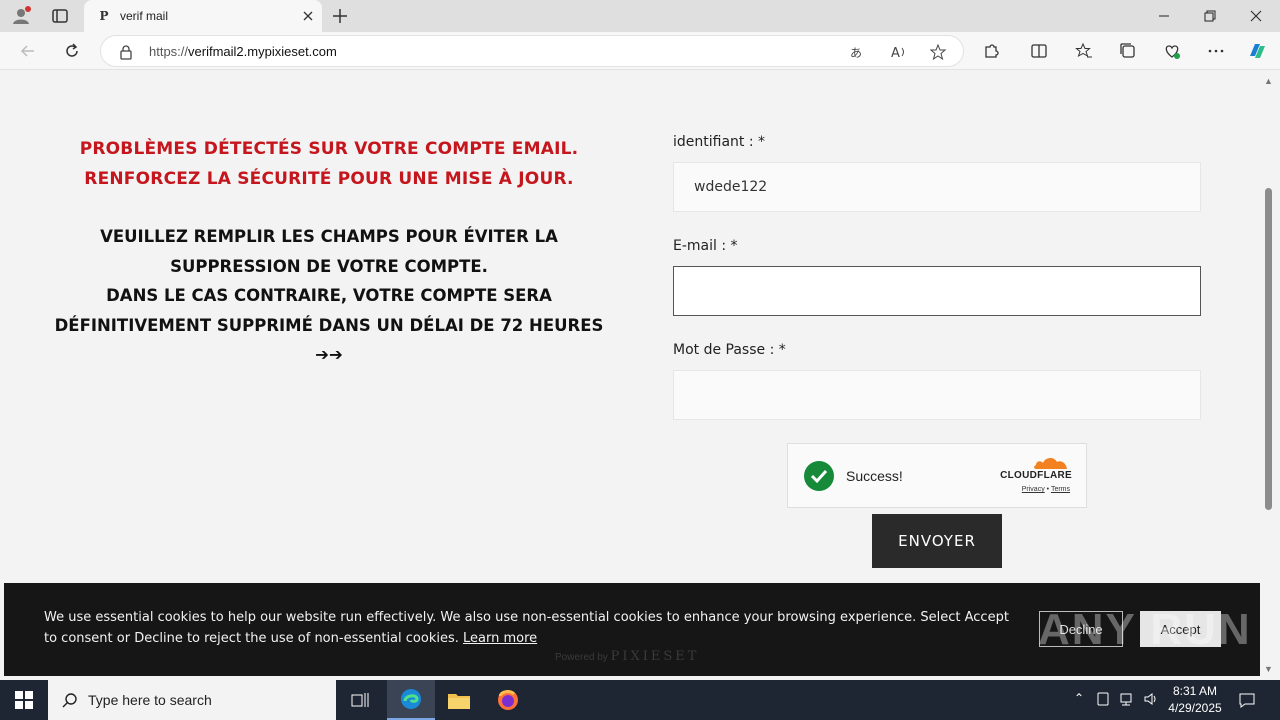  What do you see at coordinates (937, 291) in the screenshot?
I see `email-field` at bounding box center [937, 291].